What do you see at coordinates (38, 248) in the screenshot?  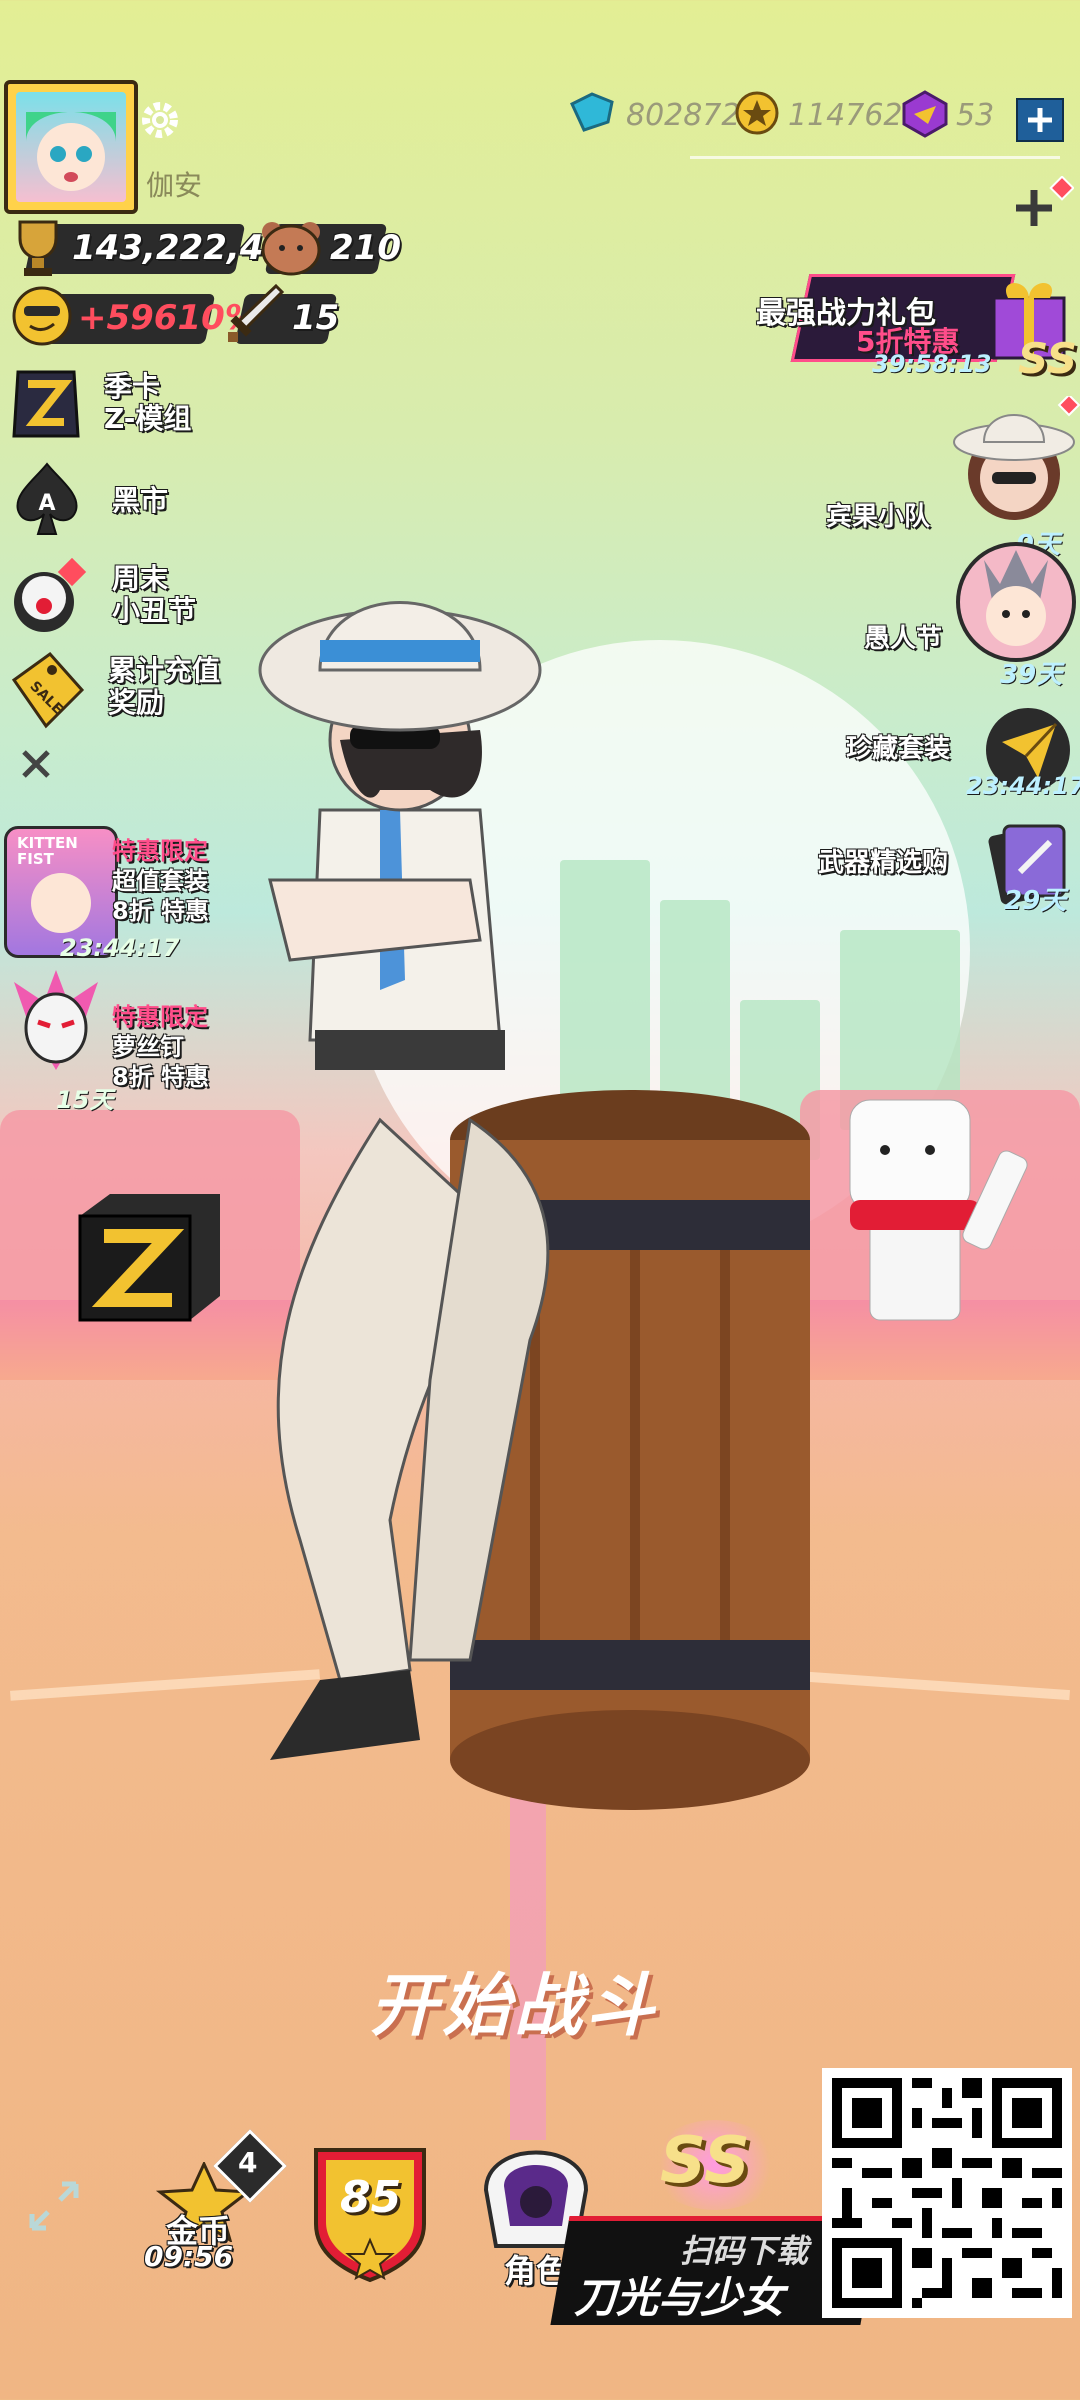 I see `trophy-icon` at bounding box center [38, 248].